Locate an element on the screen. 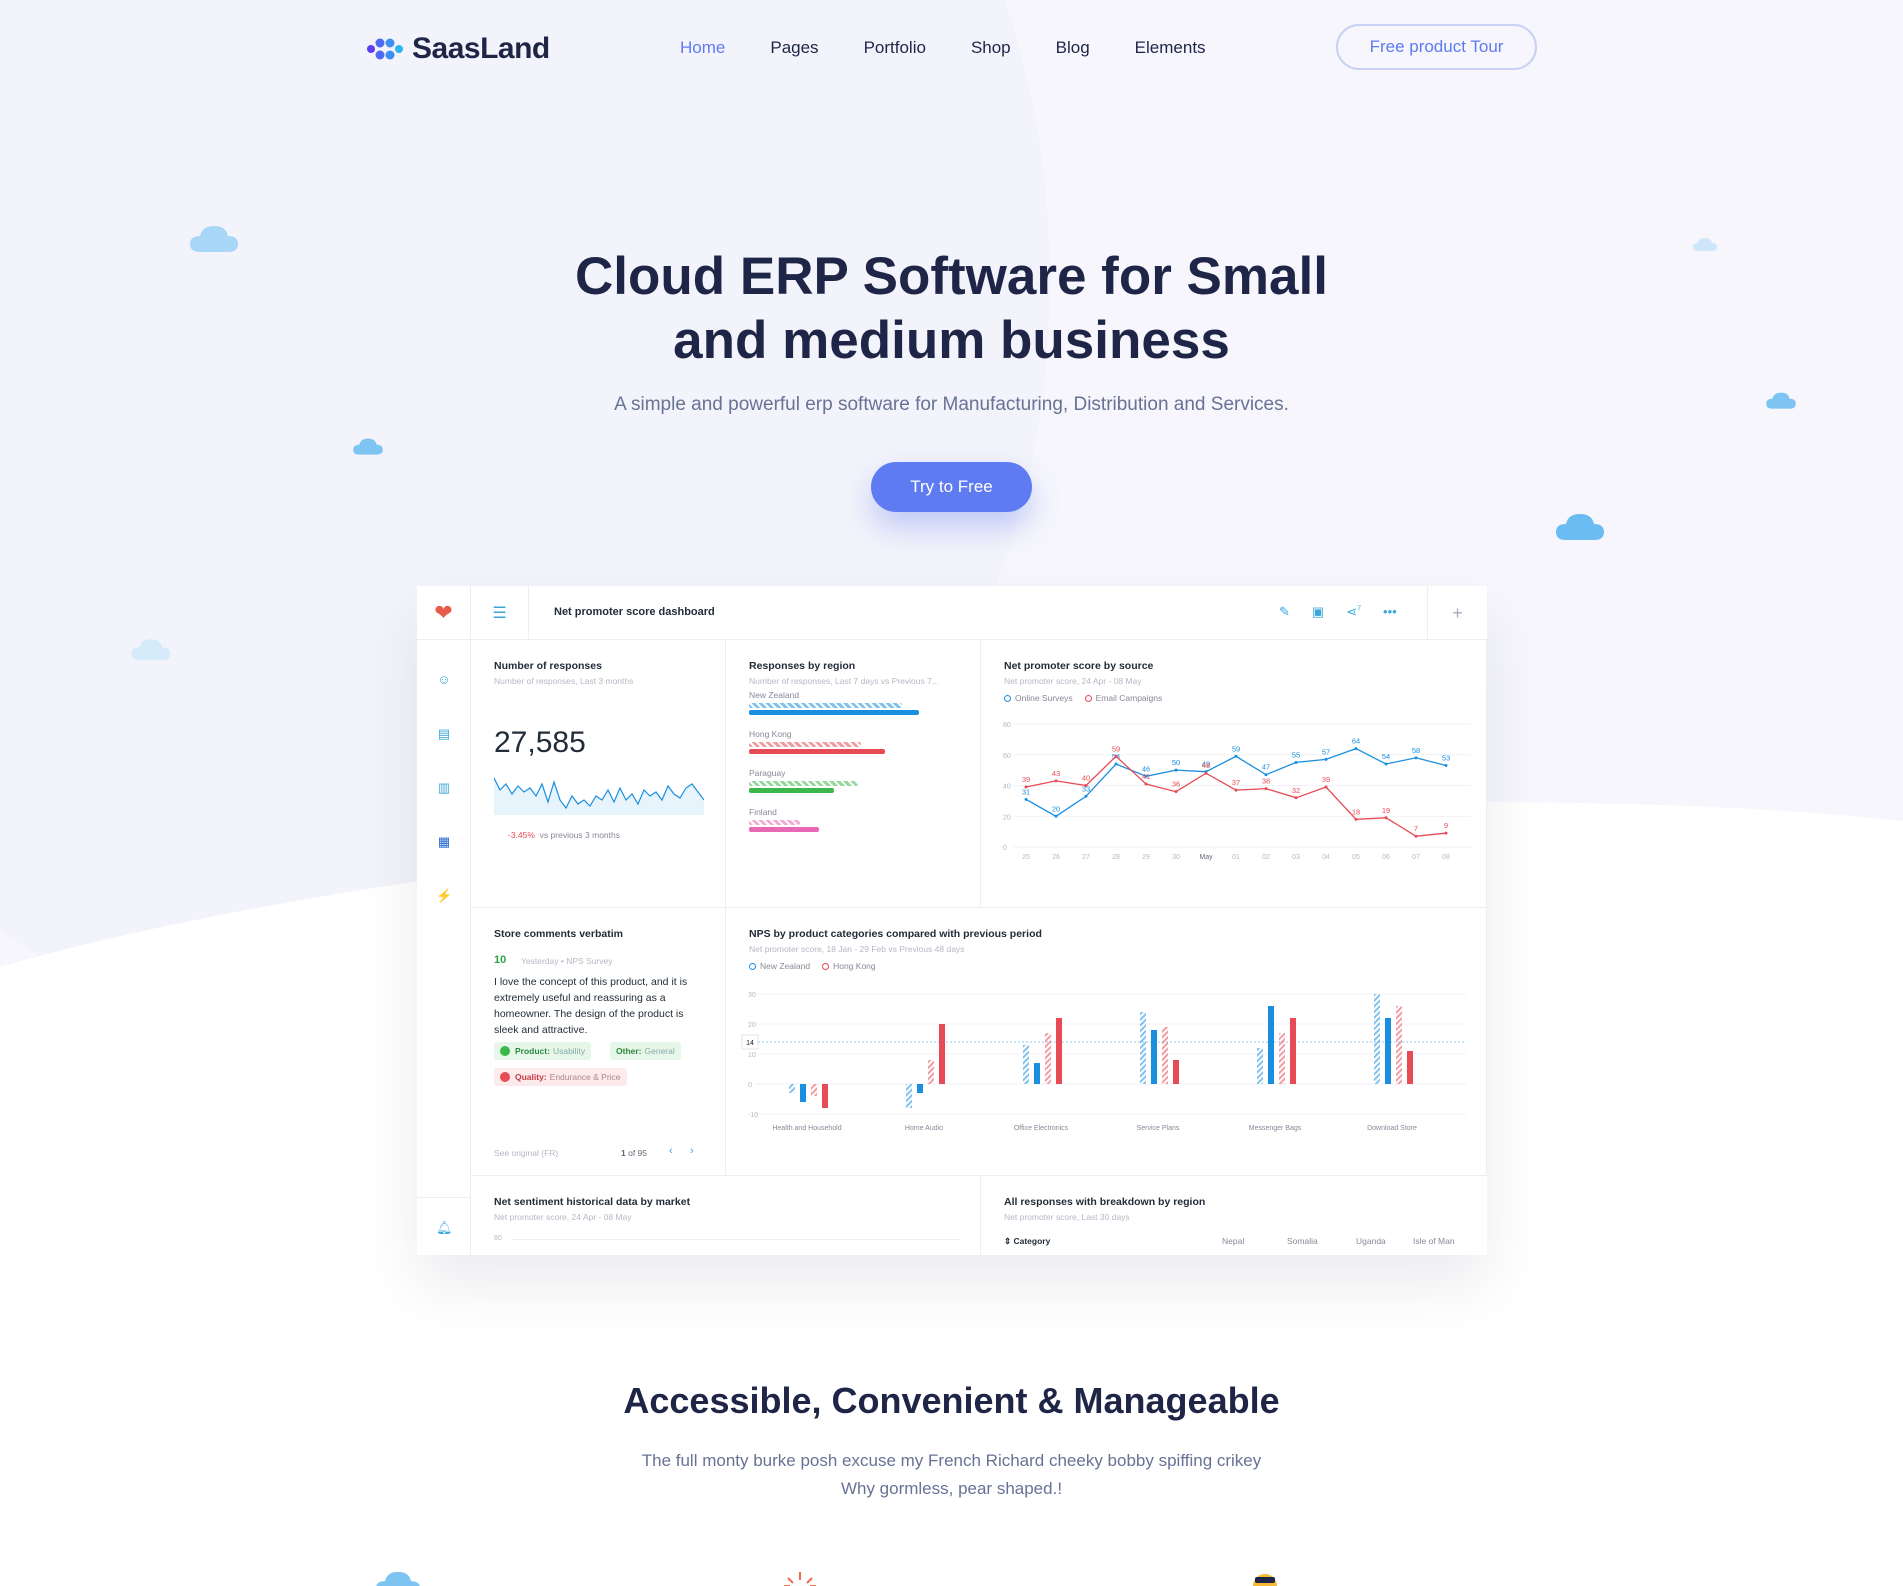 This screenshot has height=1586, width=1903. add-widget-icon: + is located at coordinates (1457, 613).